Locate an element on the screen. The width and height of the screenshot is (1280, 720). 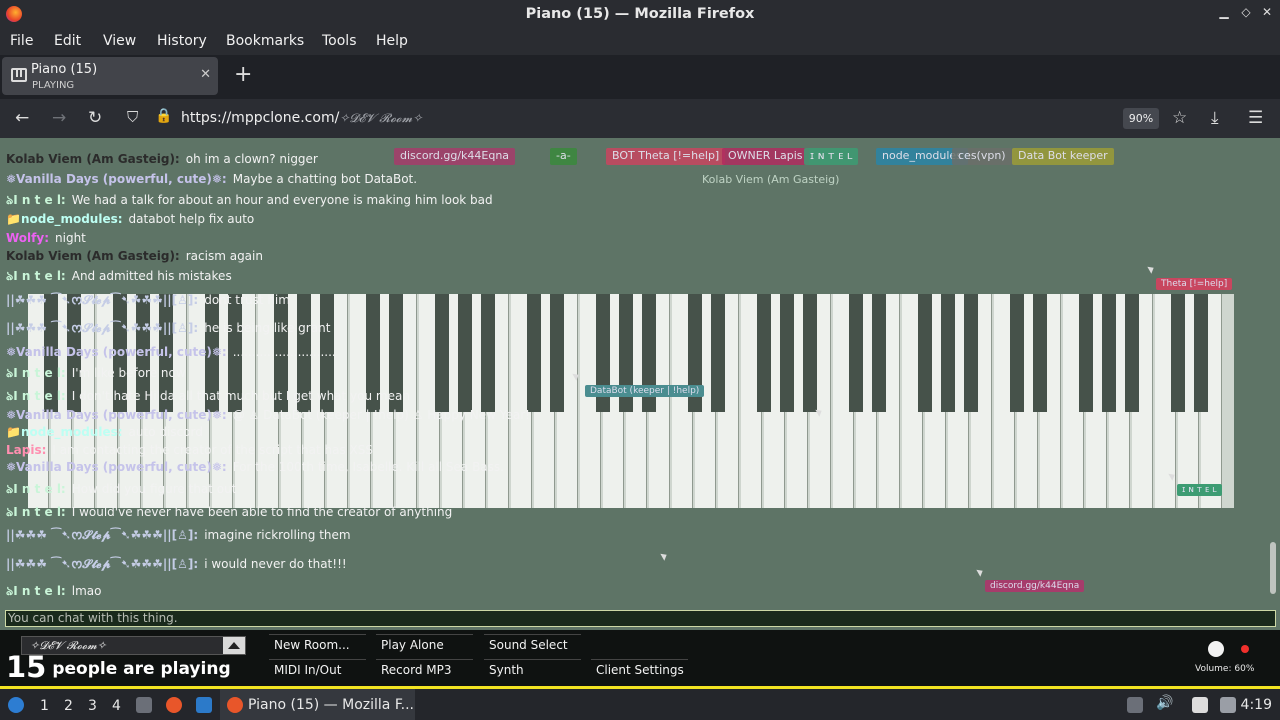
piano-icon is located at coordinates (19, 75).